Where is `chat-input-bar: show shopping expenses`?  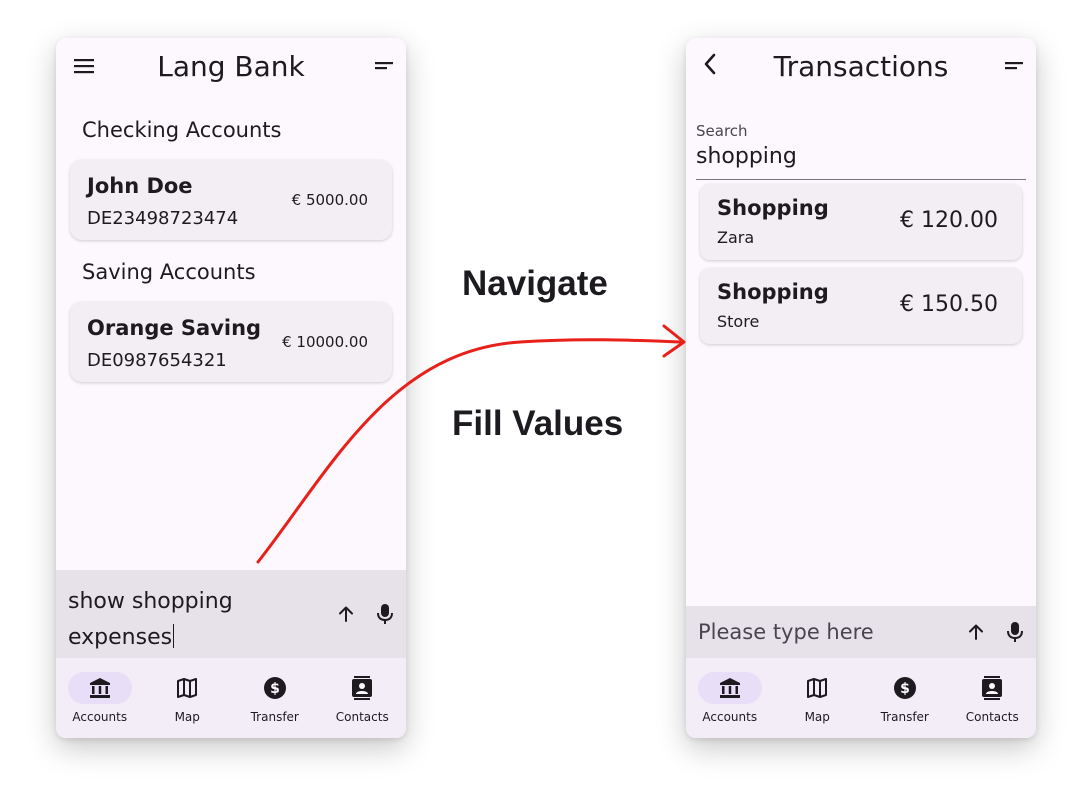
chat-input-bar: show shopping expenses is located at coordinates (231, 614).